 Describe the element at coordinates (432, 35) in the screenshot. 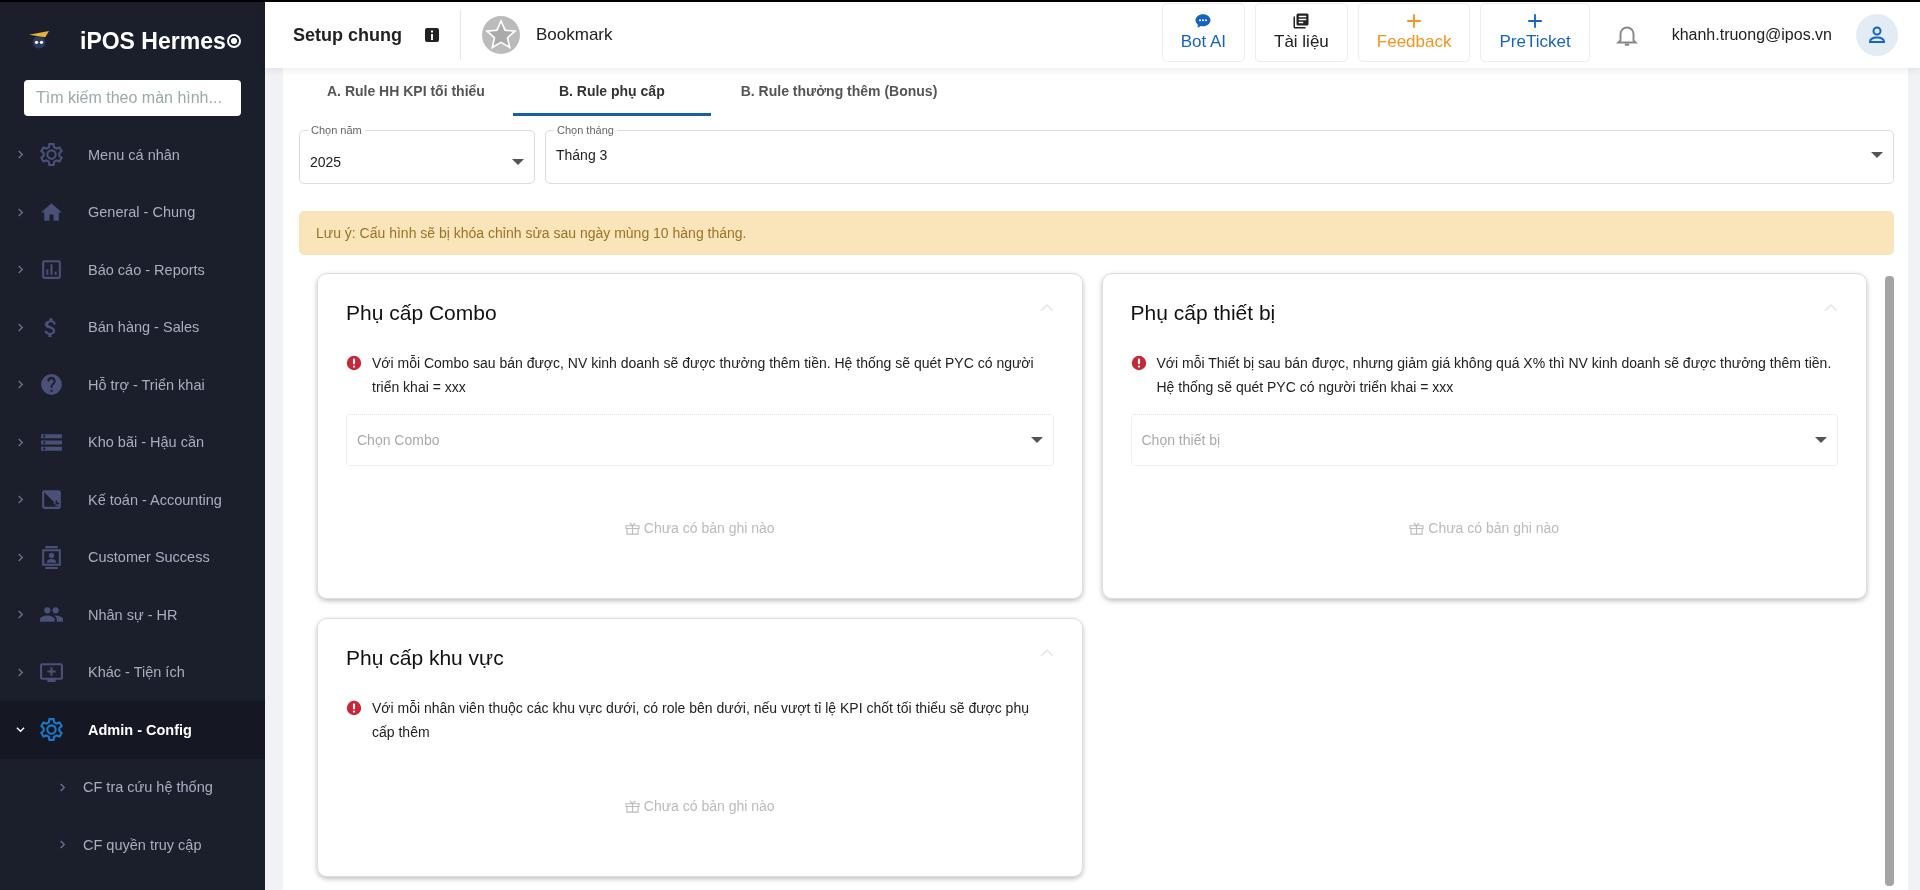

I see `info-icon` at that location.